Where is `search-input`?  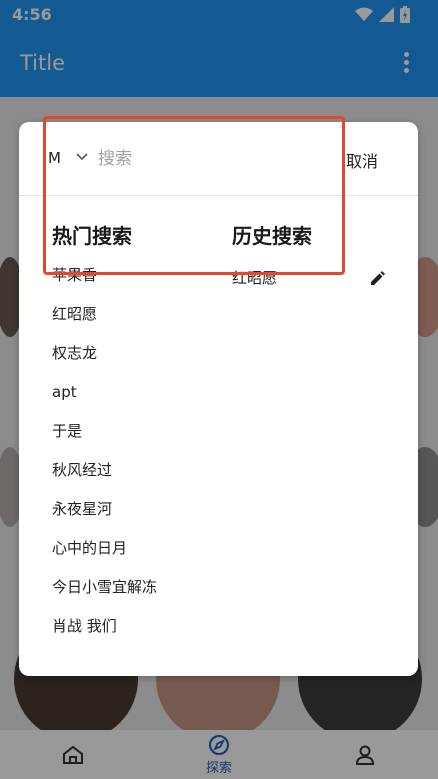 search-input is located at coordinates (208, 159).